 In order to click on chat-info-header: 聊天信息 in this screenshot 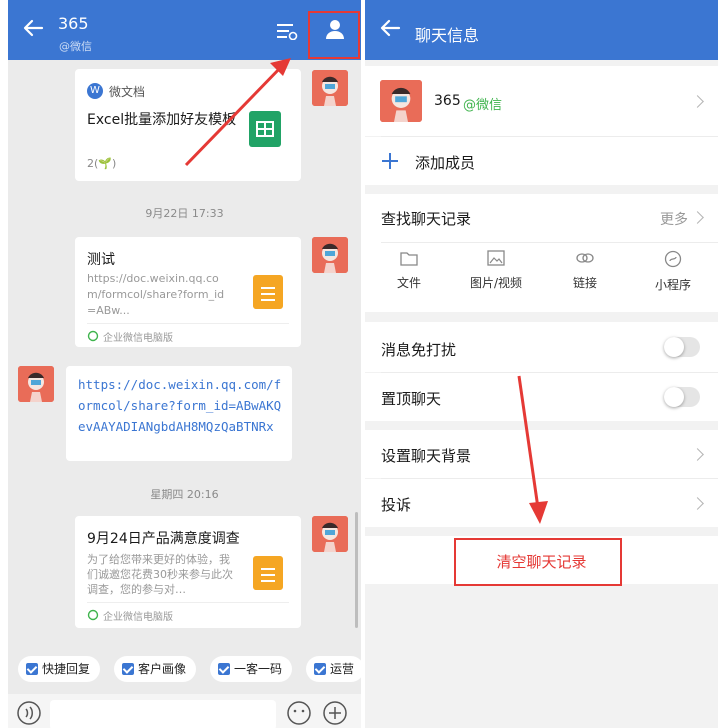, I will do `click(541, 30)`.